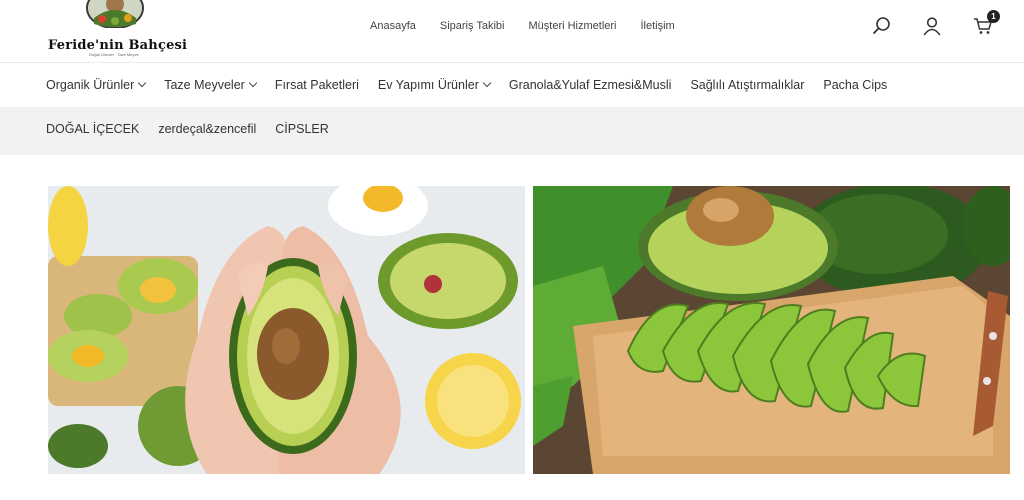 The width and height of the screenshot is (1024, 500). I want to click on category-healthy-snacks: Sağlılı Atıştırmalıklar, so click(747, 85).